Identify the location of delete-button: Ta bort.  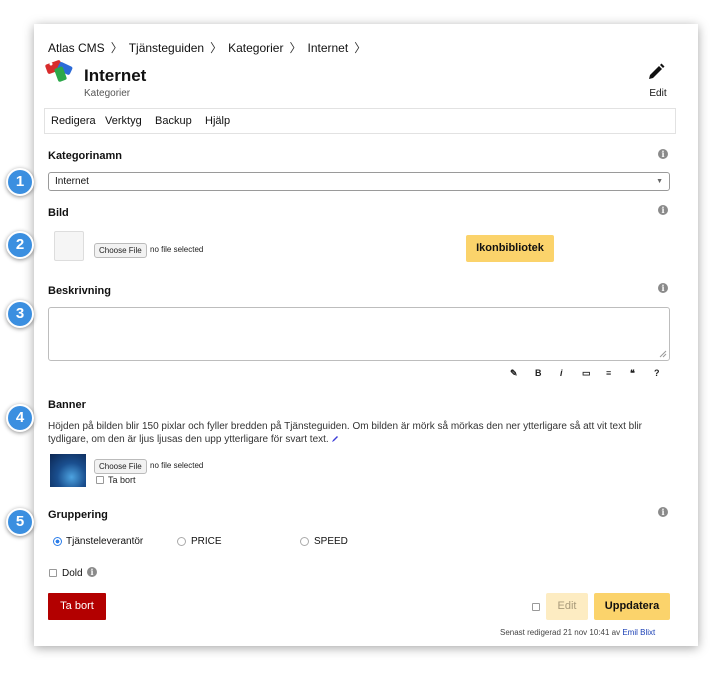
(77, 606).